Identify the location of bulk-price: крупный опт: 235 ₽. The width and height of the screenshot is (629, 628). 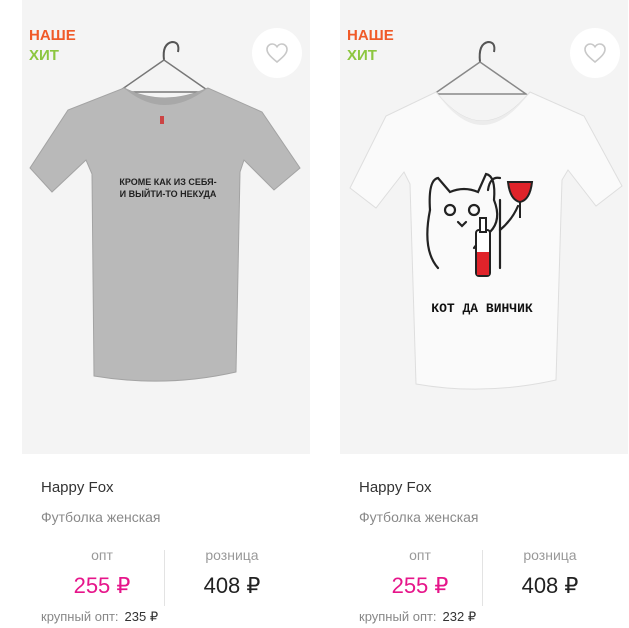
(99, 617).